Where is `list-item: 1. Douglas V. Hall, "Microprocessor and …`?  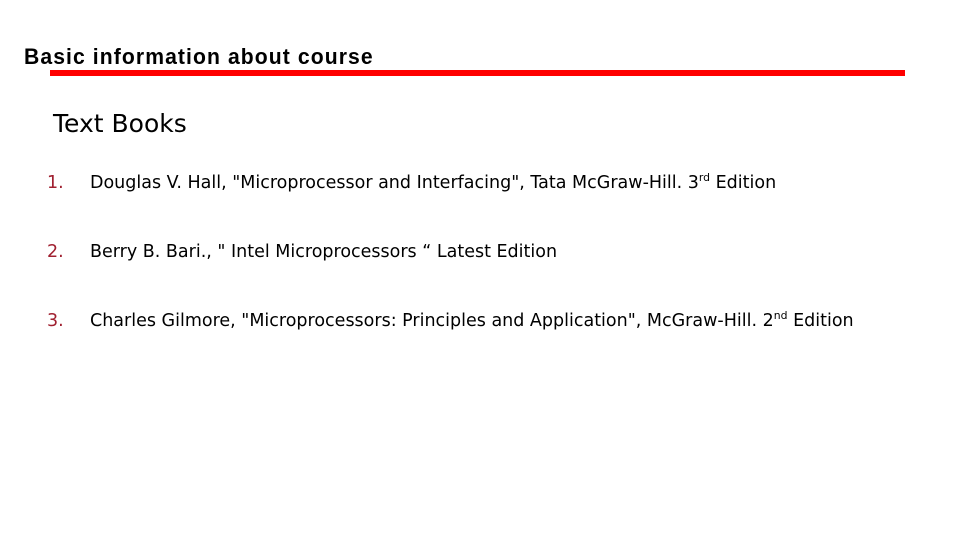
list-item: 1. Douglas V. Hall, "Microprocessor and … is located at coordinates (487, 183).